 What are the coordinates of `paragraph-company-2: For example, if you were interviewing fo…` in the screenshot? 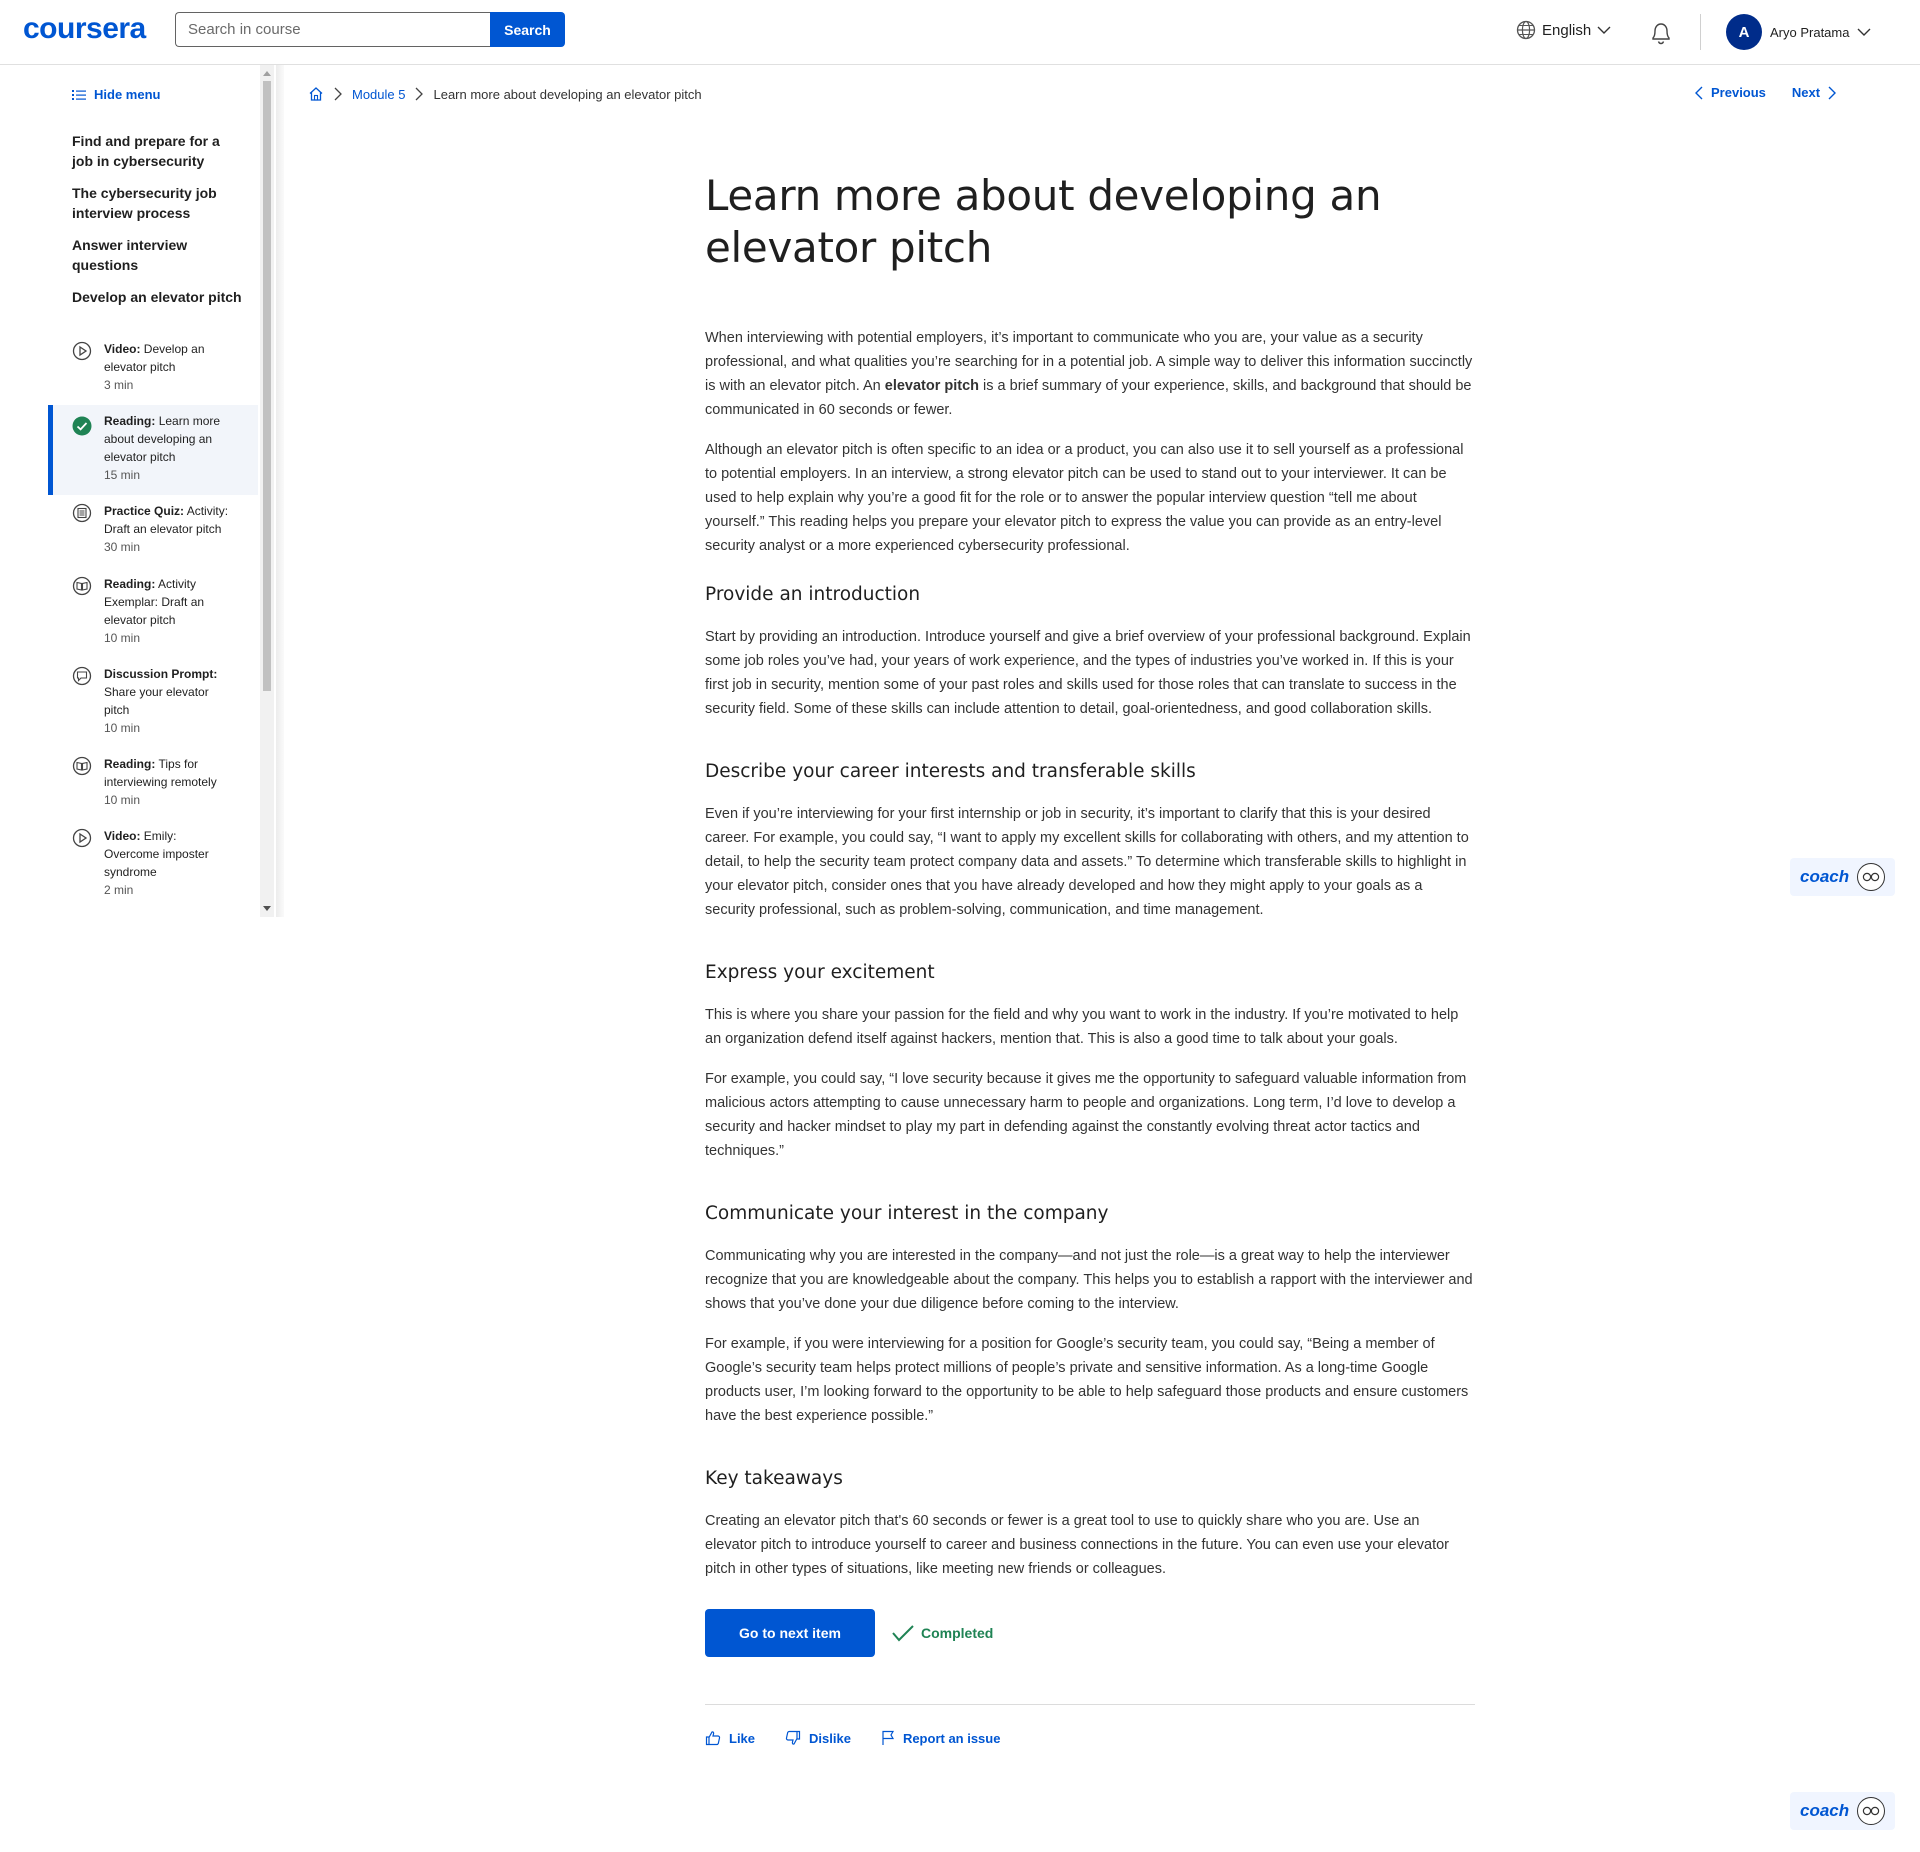 It's located at (1087, 1380).